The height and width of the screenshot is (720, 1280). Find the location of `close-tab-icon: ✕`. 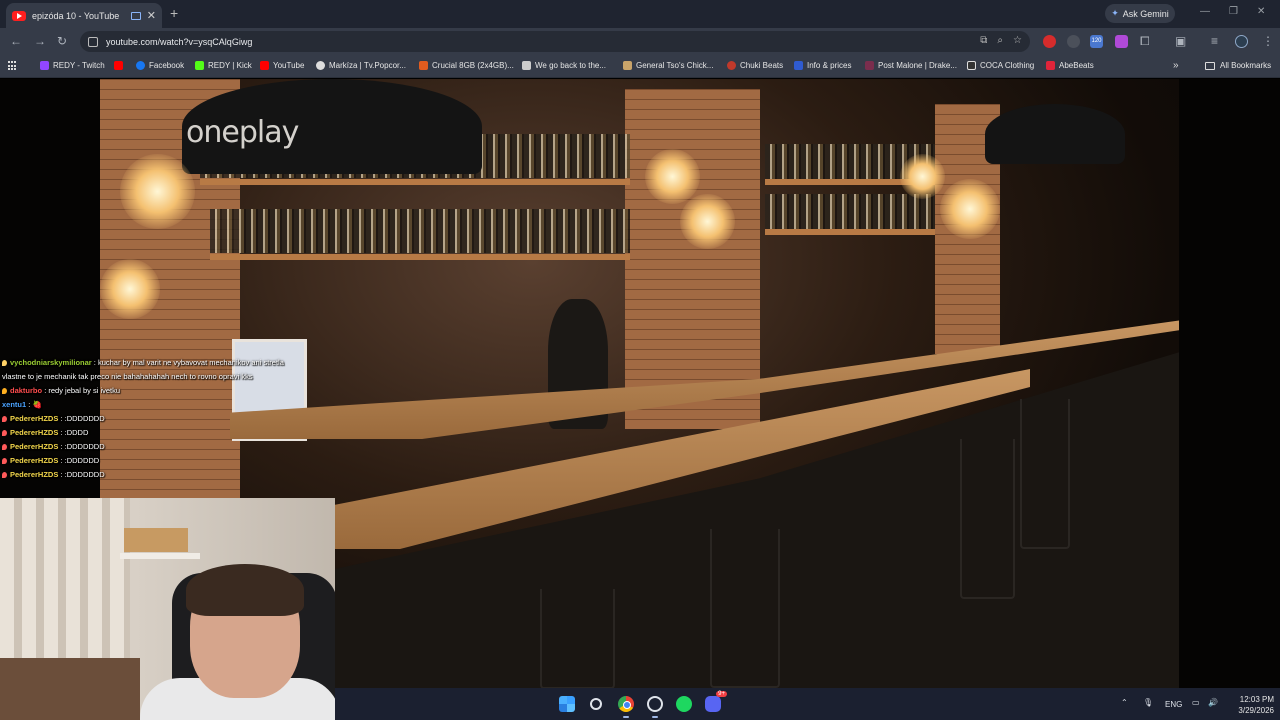

close-tab-icon: ✕ is located at coordinates (151, 15).